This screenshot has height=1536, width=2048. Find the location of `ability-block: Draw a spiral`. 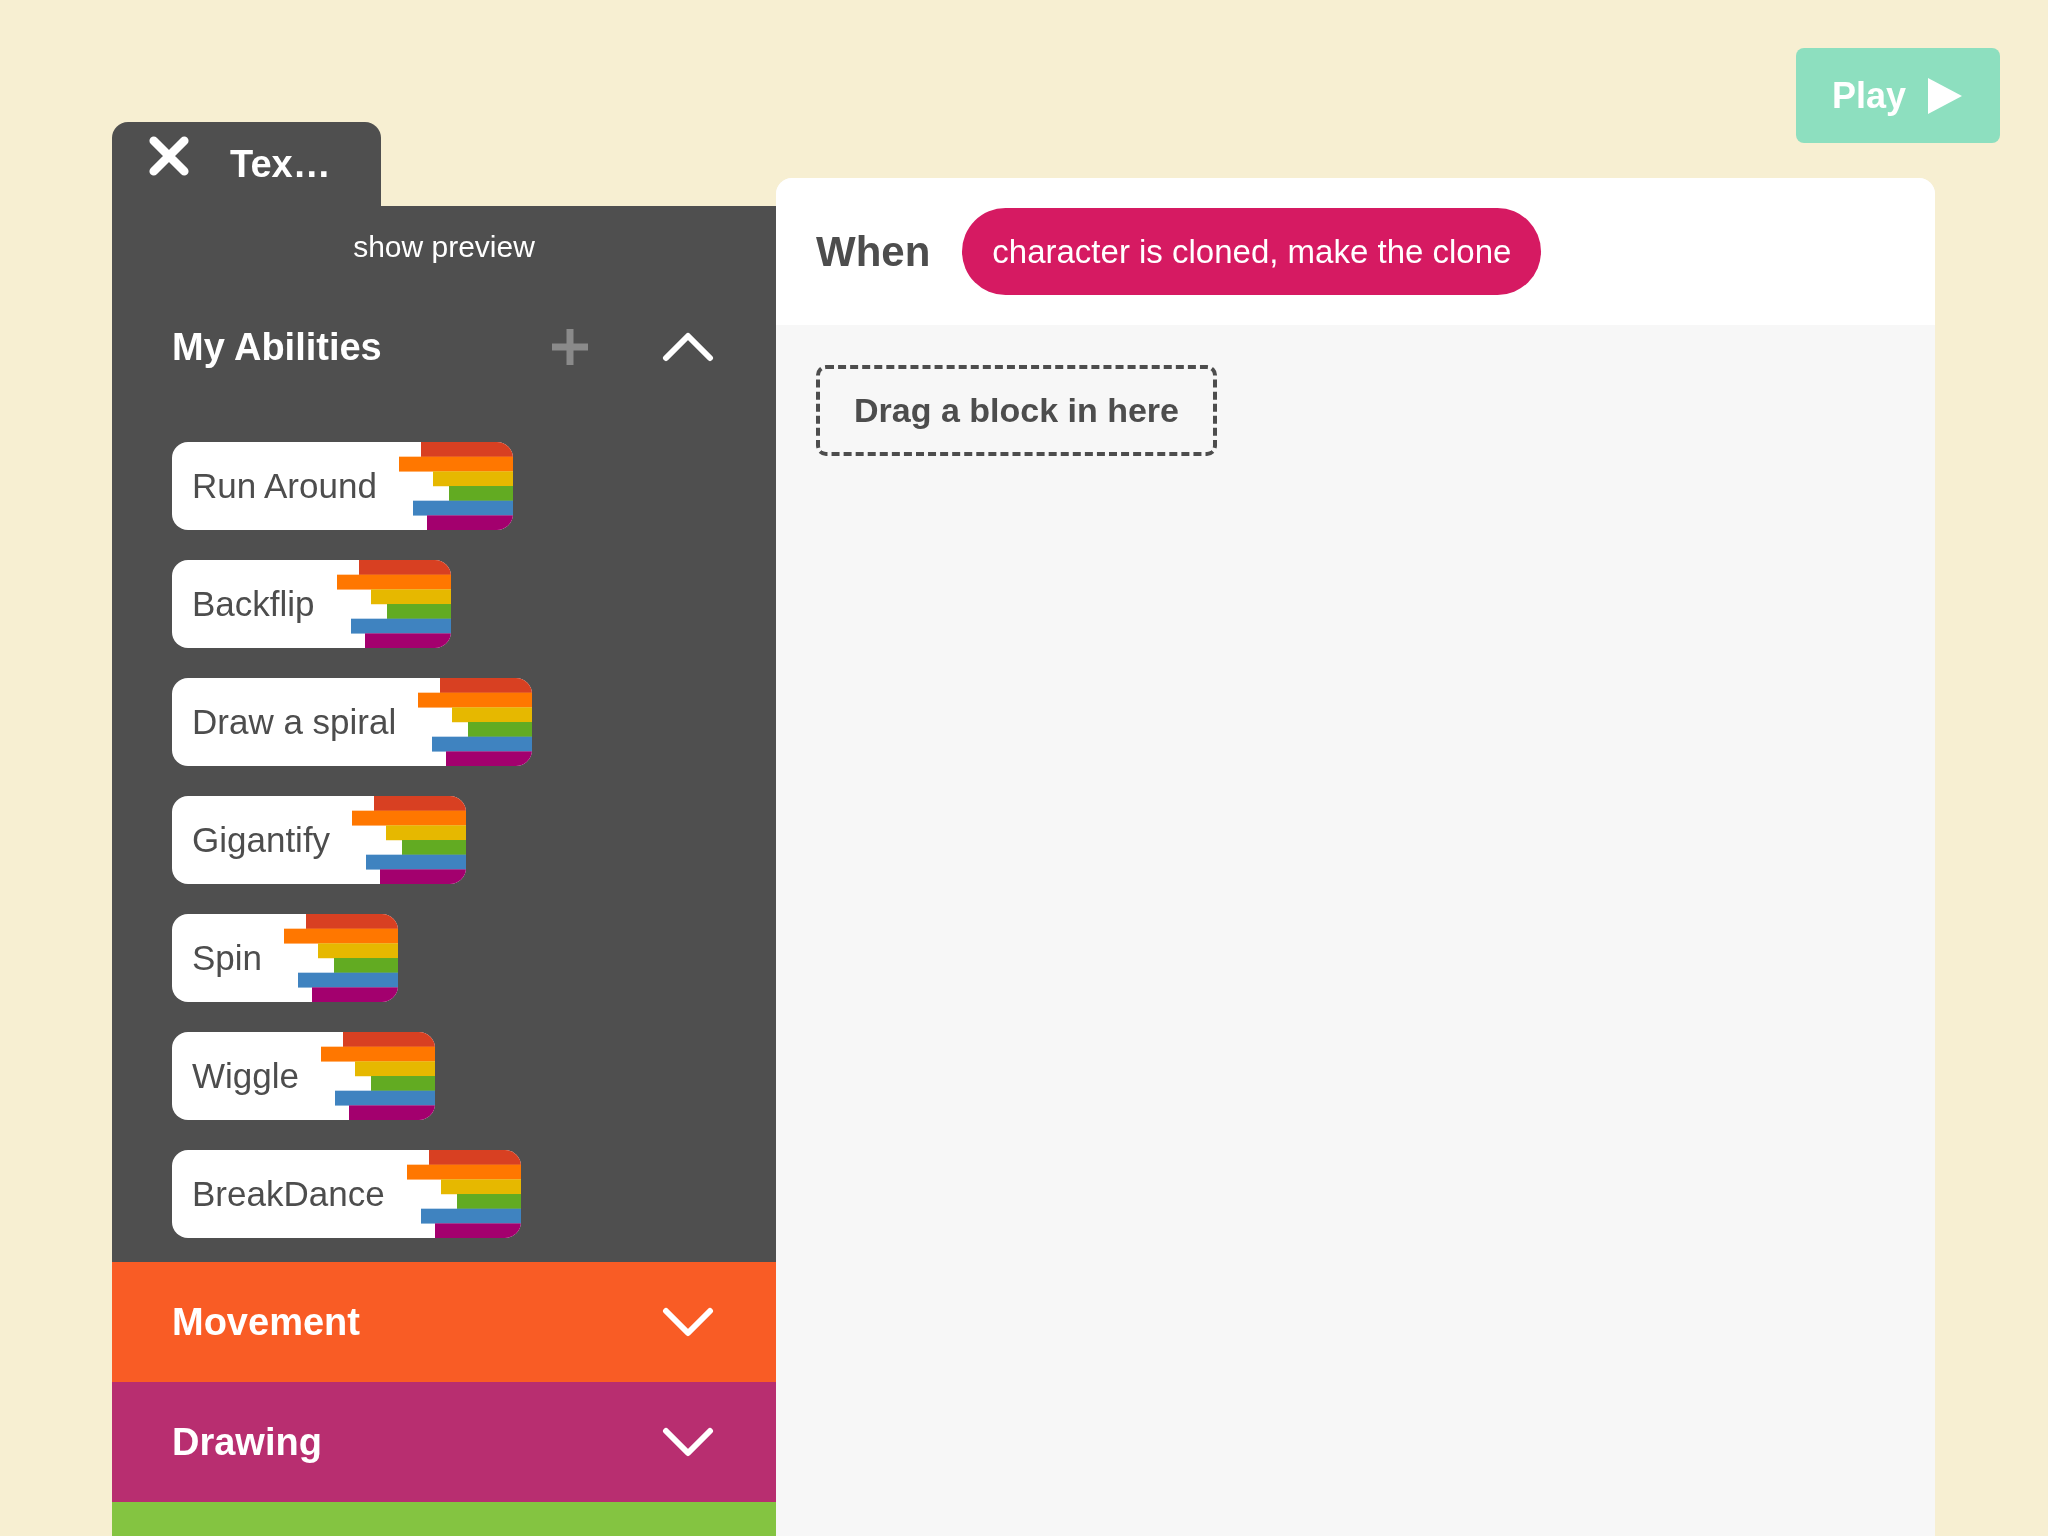

ability-block: Draw a spiral is located at coordinates (352, 722).